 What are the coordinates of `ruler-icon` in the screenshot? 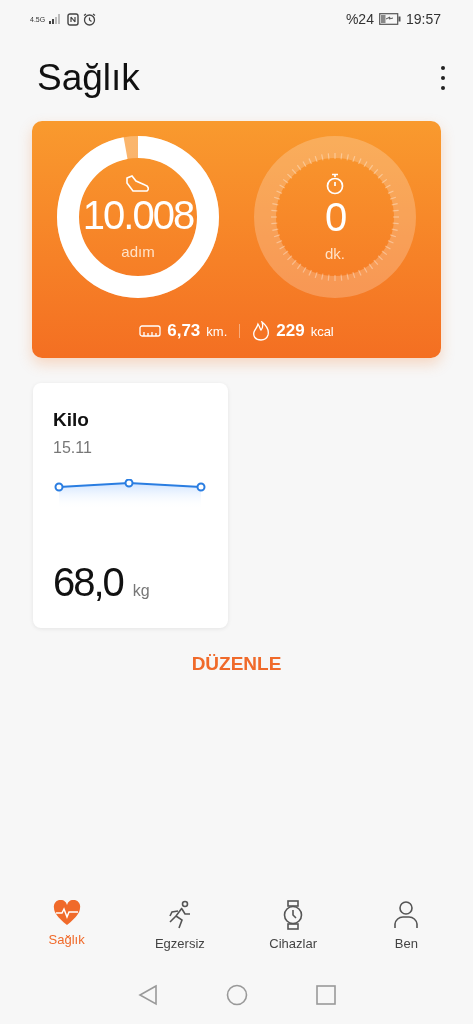 It's located at (150, 331).